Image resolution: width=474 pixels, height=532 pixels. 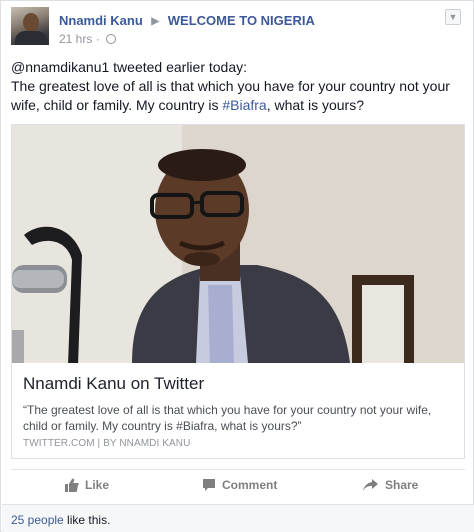 I want to click on globe-icon, so click(x=111, y=39).